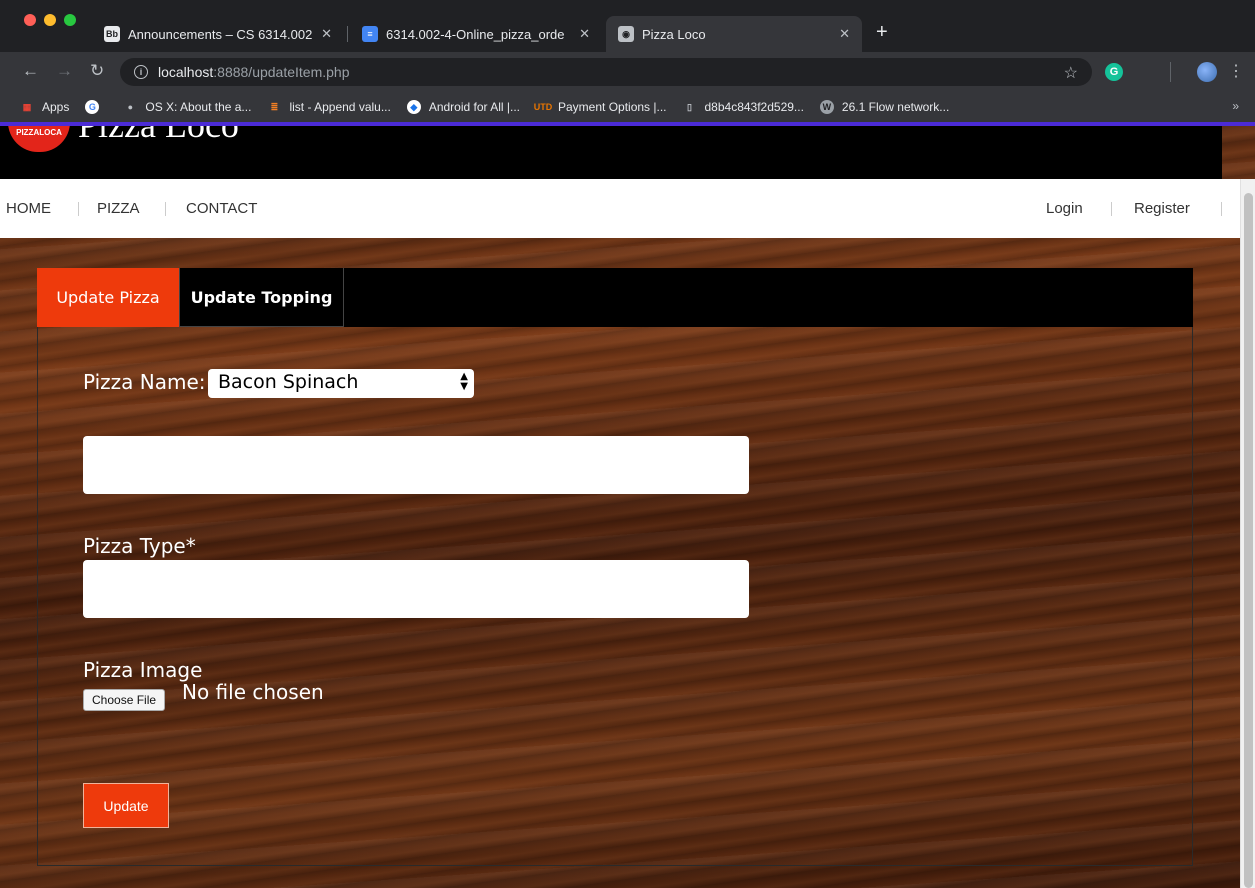 This screenshot has width=1255, height=888. Describe the element at coordinates (97, 71) in the screenshot. I see `reload-icon: ↻` at that location.